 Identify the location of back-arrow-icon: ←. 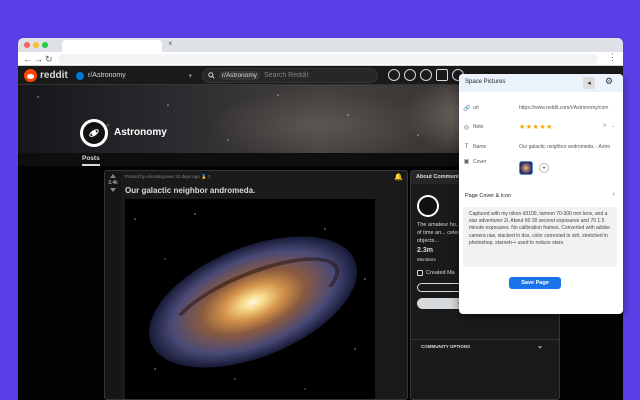
(27, 59).